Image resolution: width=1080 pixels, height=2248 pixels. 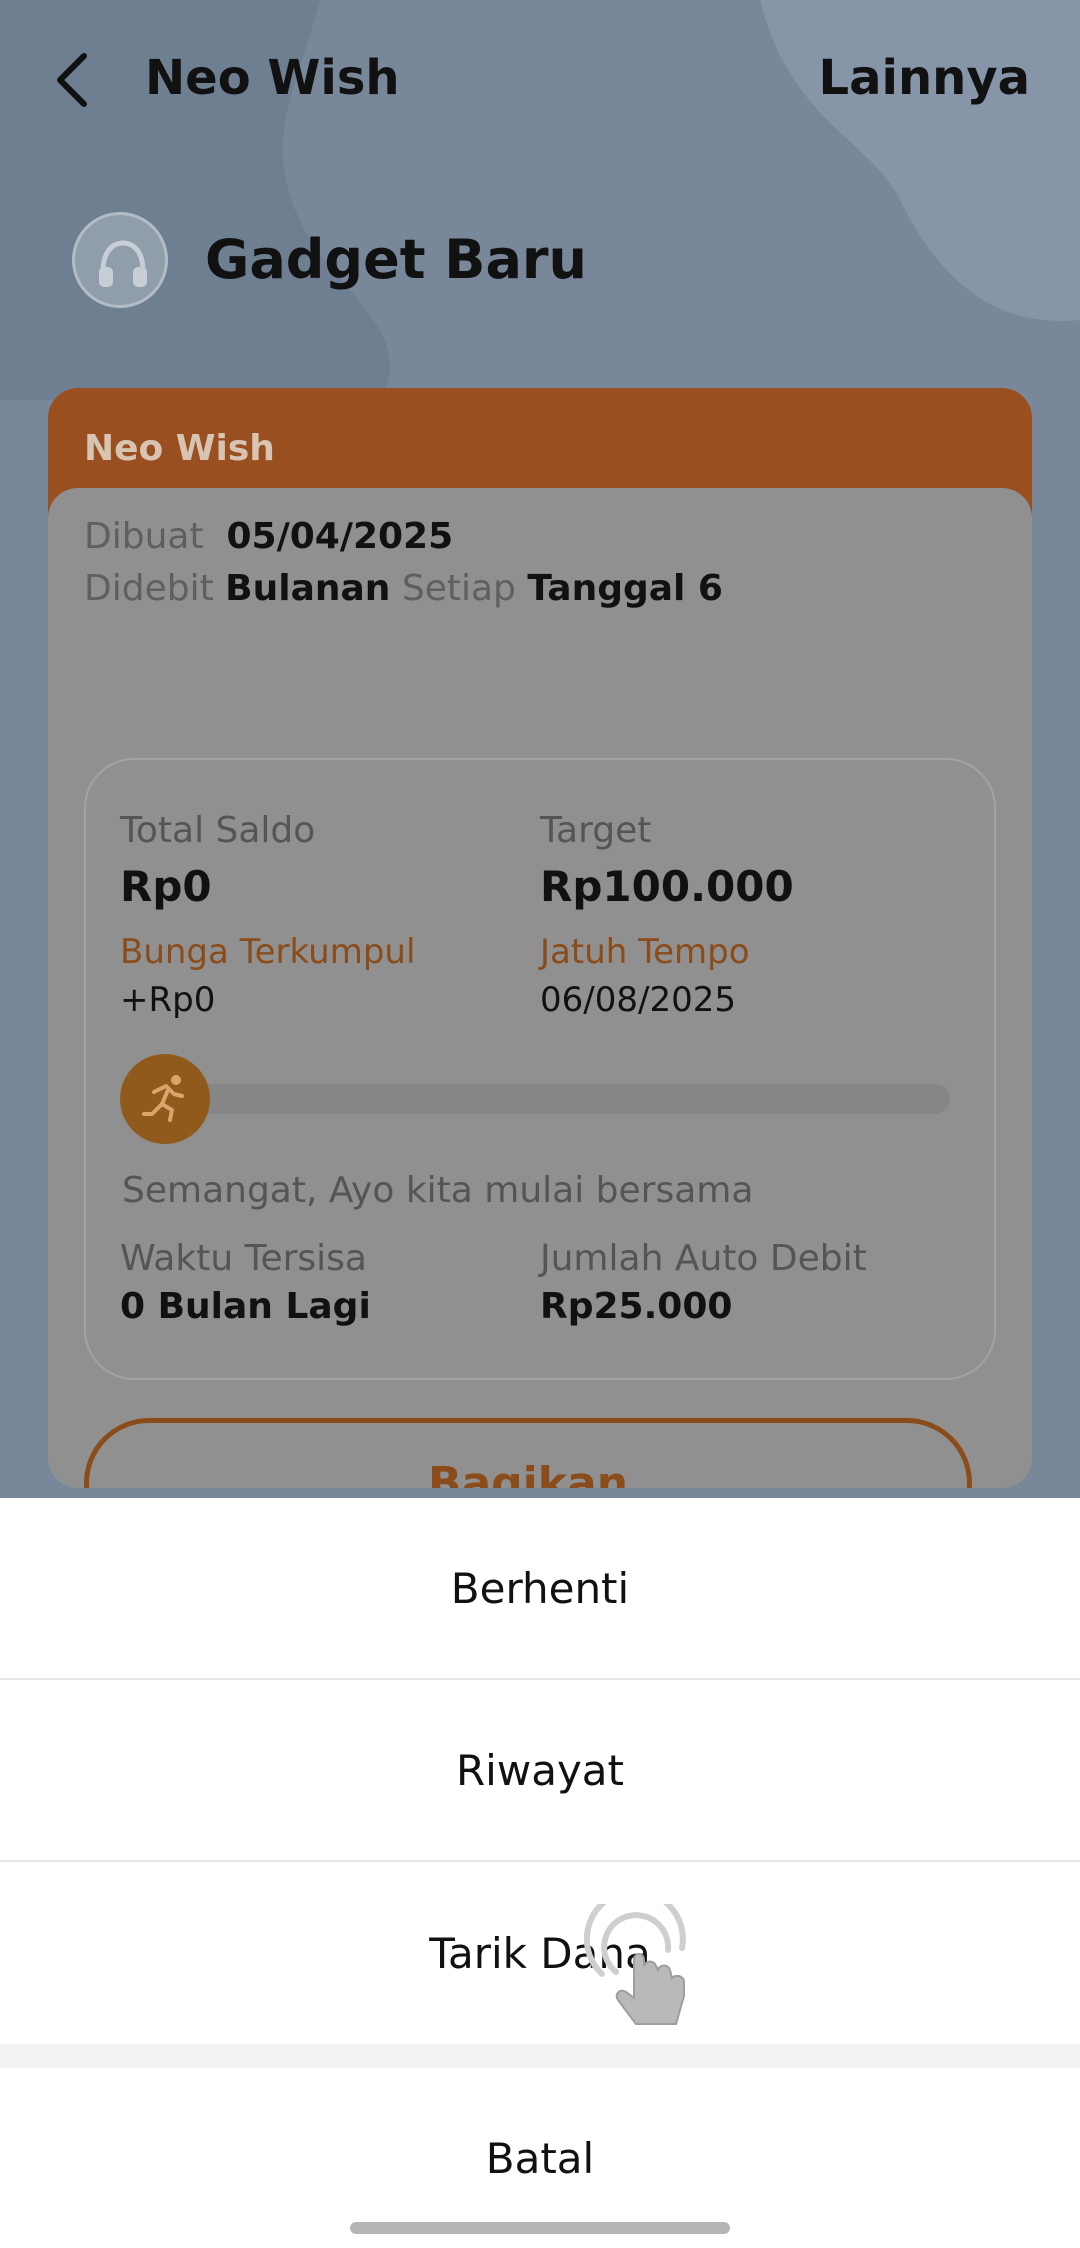 What do you see at coordinates (703, 1258) in the screenshot?
I see `auto-debit-label: Jumlah Auto Debit` at bounding box center [703, 1258].